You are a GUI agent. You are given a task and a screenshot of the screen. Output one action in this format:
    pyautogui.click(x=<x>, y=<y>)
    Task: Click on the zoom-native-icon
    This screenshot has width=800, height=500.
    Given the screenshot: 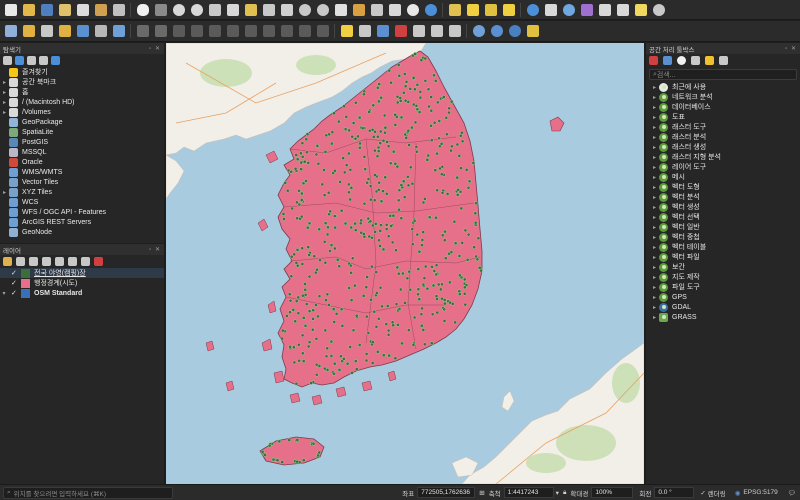 What is the action you would take?
    pyautogui.click(x=286, y=10)
    